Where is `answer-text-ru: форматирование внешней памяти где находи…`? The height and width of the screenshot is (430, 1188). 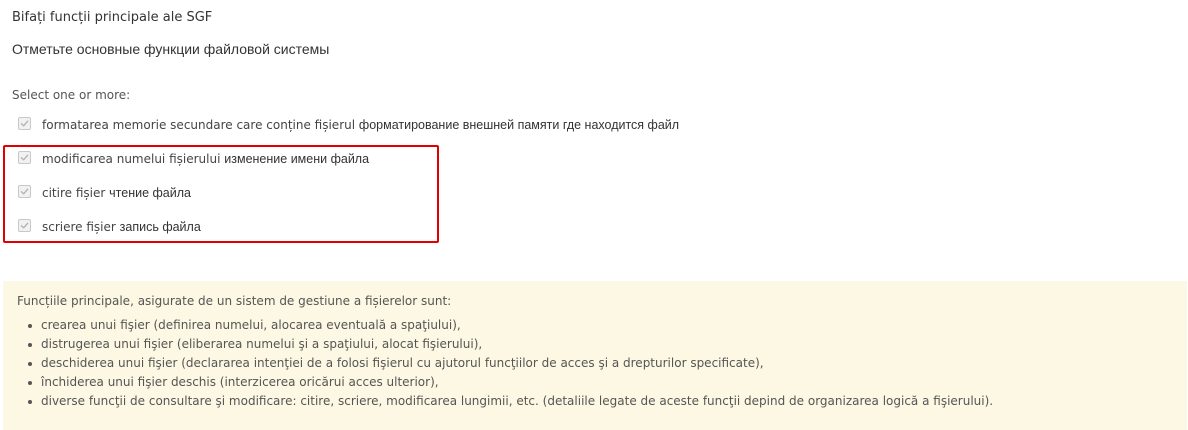
answer-text-ru: форматирование внешней памяти где находи… is located at coordinates (519, 125).